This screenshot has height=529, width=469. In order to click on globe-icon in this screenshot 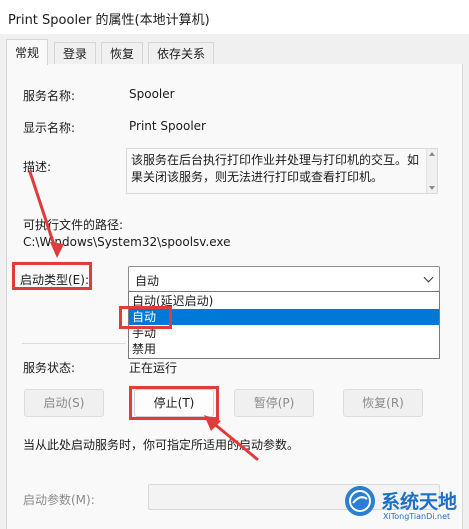, I will do `click(360, 501)`.